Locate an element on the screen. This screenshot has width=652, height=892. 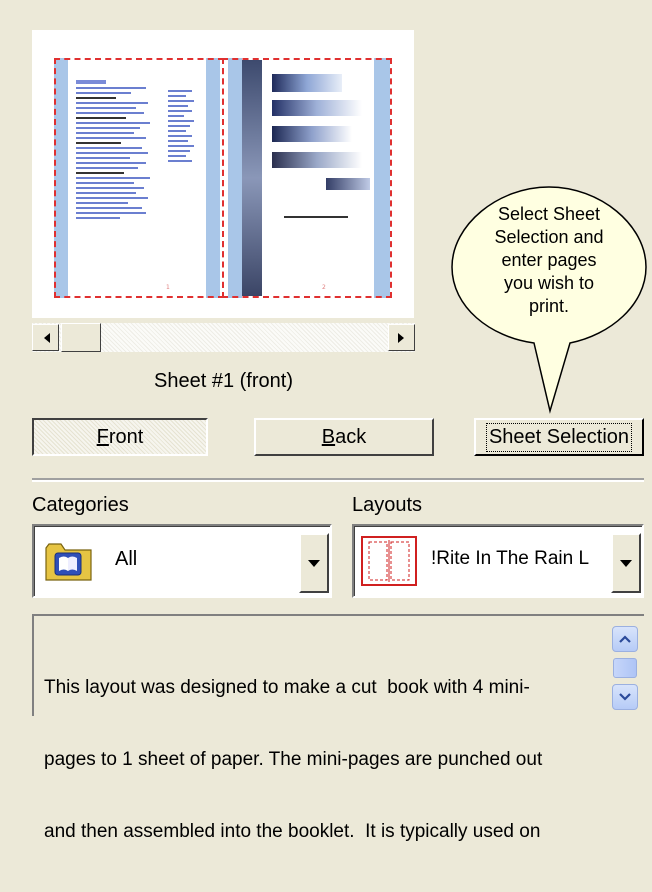
separator is located at coordinates (338, 480).